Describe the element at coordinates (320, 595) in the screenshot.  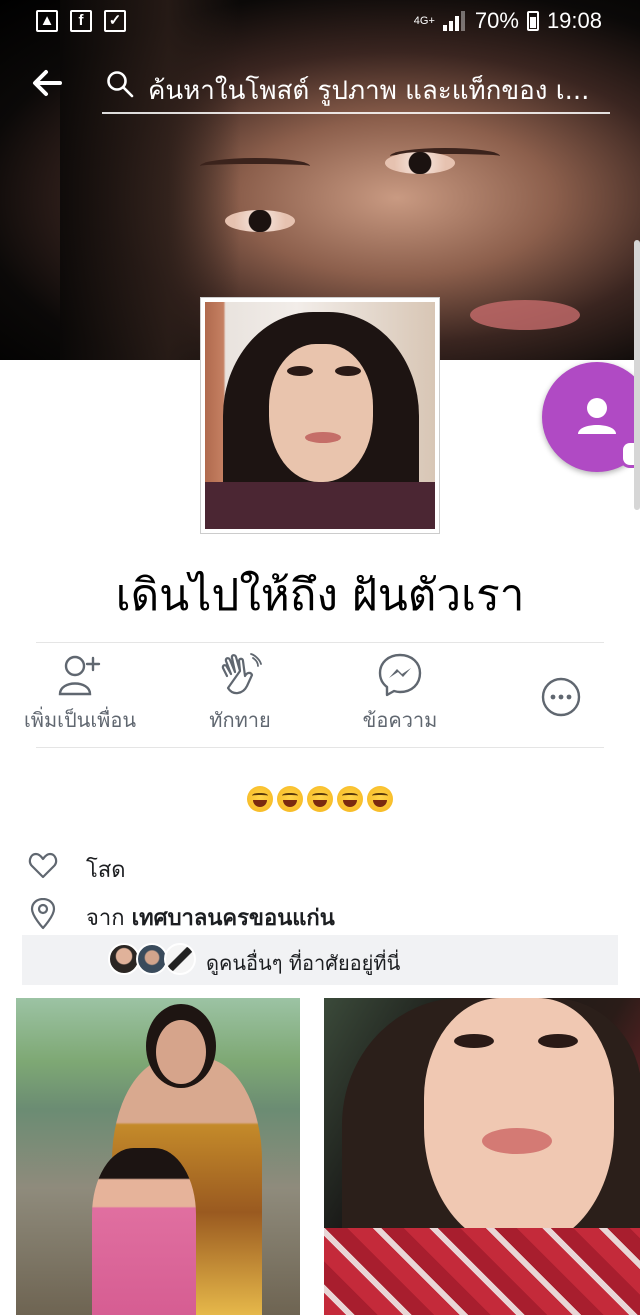
I see `profile-name: เดินไปให้ถึง ฝันตัวเรา` at that location.